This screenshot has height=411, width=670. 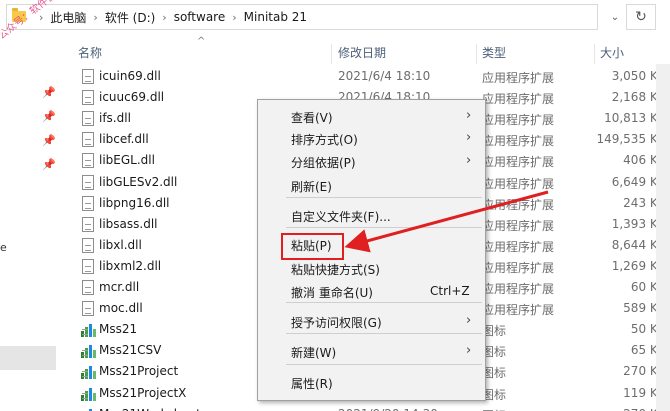 I want to click on navigation-pane: 📌 📌 📌 📌 e, so click(x=28, y=222).